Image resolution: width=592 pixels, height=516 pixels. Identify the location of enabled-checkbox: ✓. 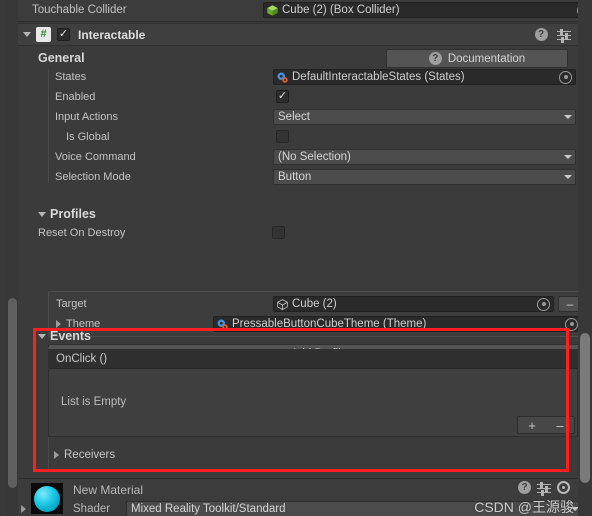
(282, 96).